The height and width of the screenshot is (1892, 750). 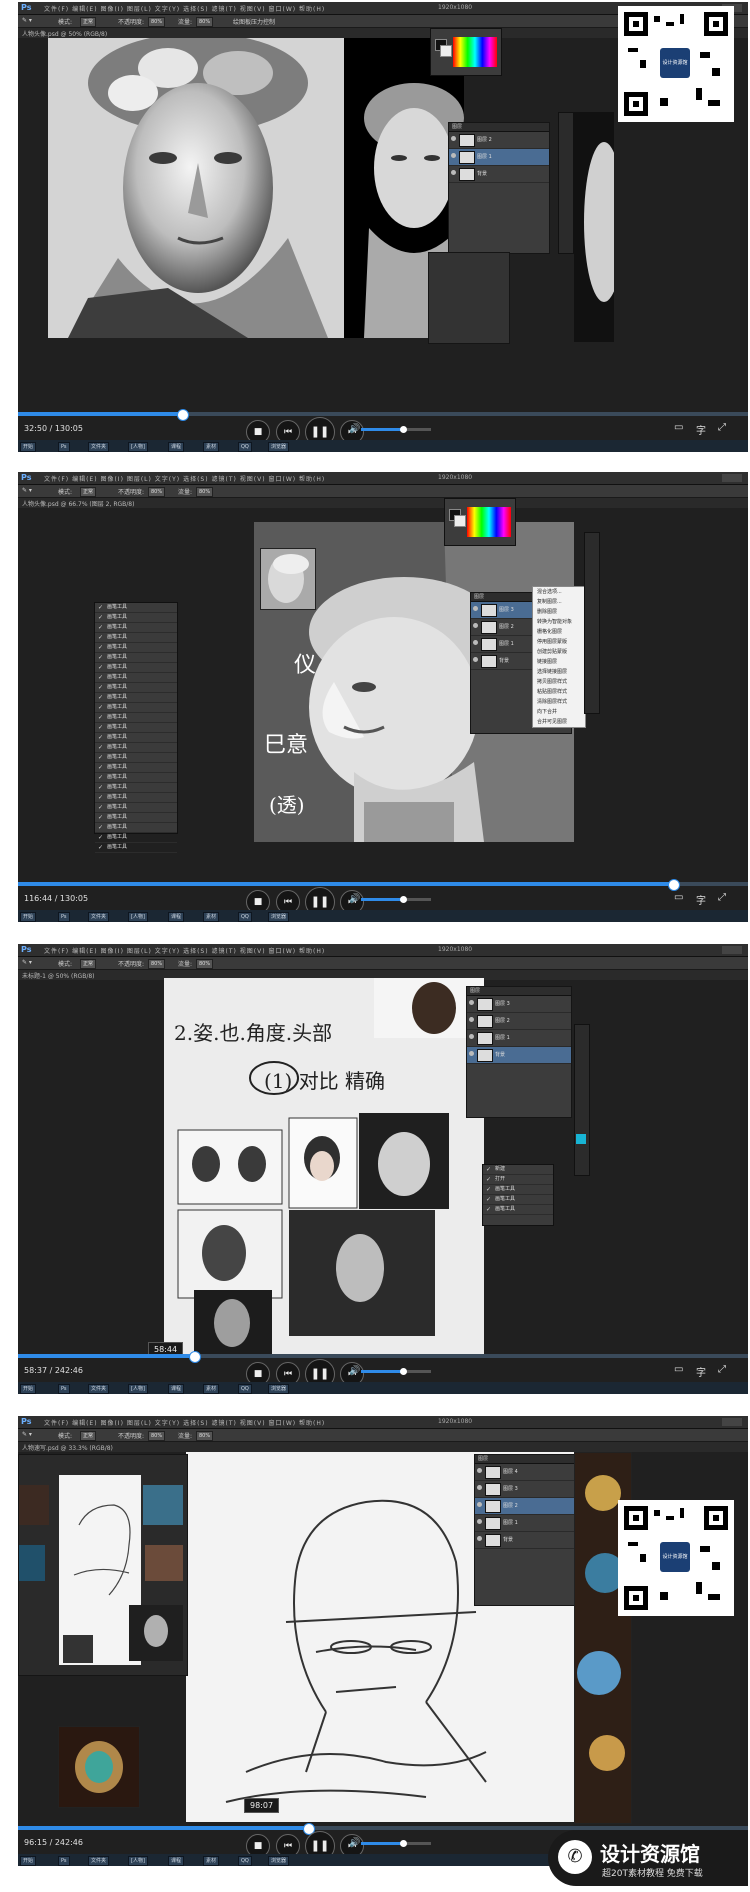 I want to click on history-panel: 新建 打开 画笔工具 画笔工具 画笔工具, so click(x=518, y=1195).